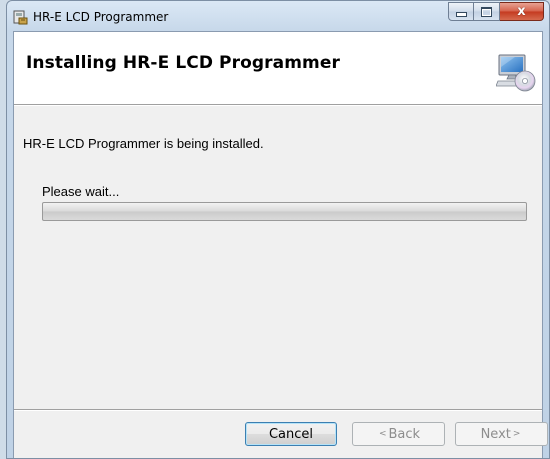  I want to click on close-button: x, so click(522, 11).